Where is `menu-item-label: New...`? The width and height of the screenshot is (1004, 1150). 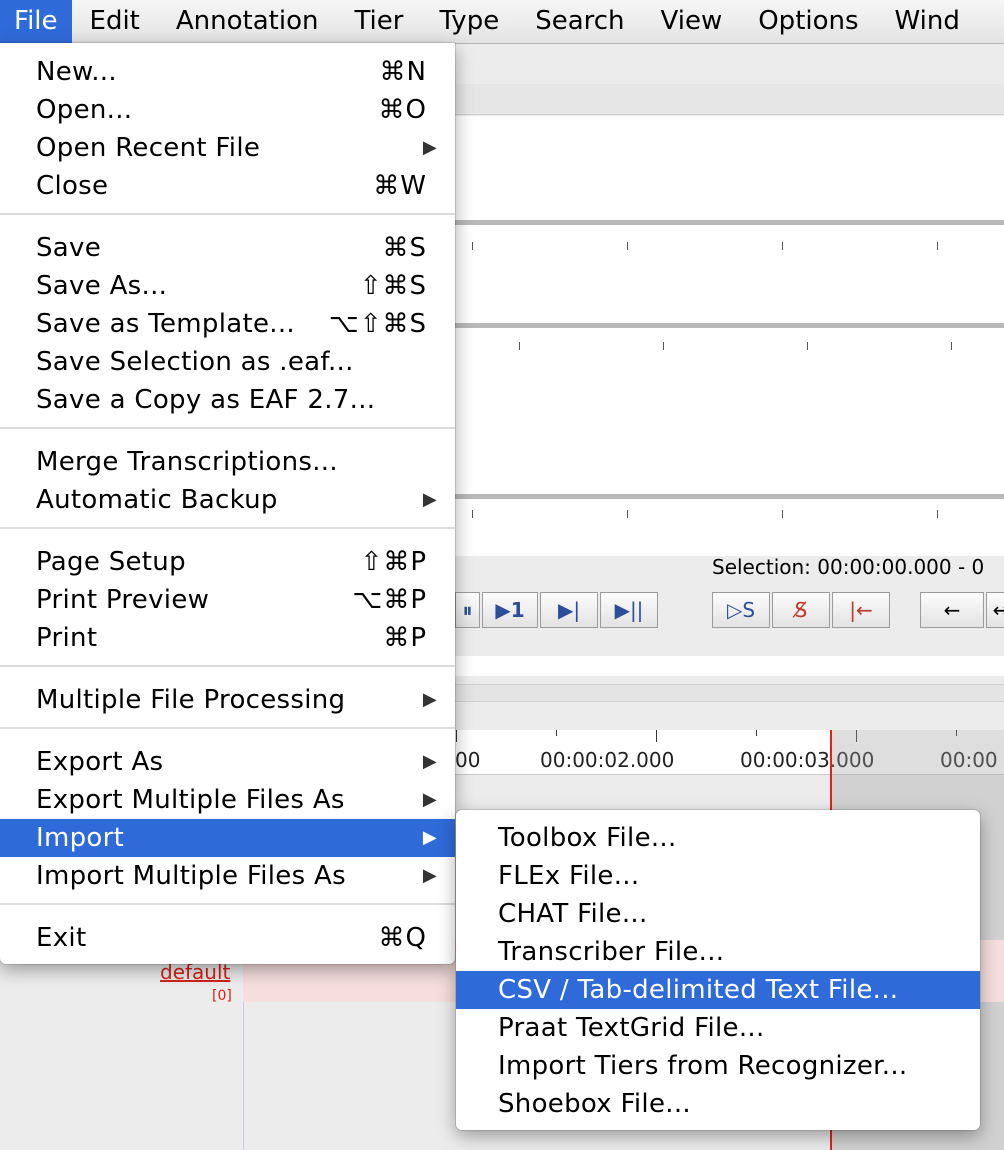
menu-item-label: New... is located at coordinates (76, 72).